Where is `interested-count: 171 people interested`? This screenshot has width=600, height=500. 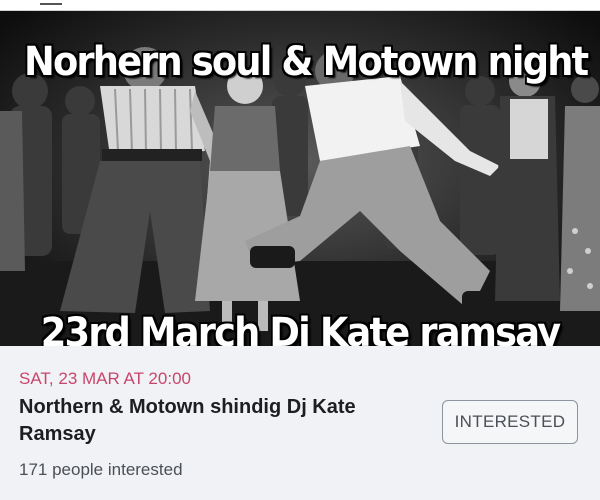 interested-count: 171 people interested is located at coordinates (101, 470).